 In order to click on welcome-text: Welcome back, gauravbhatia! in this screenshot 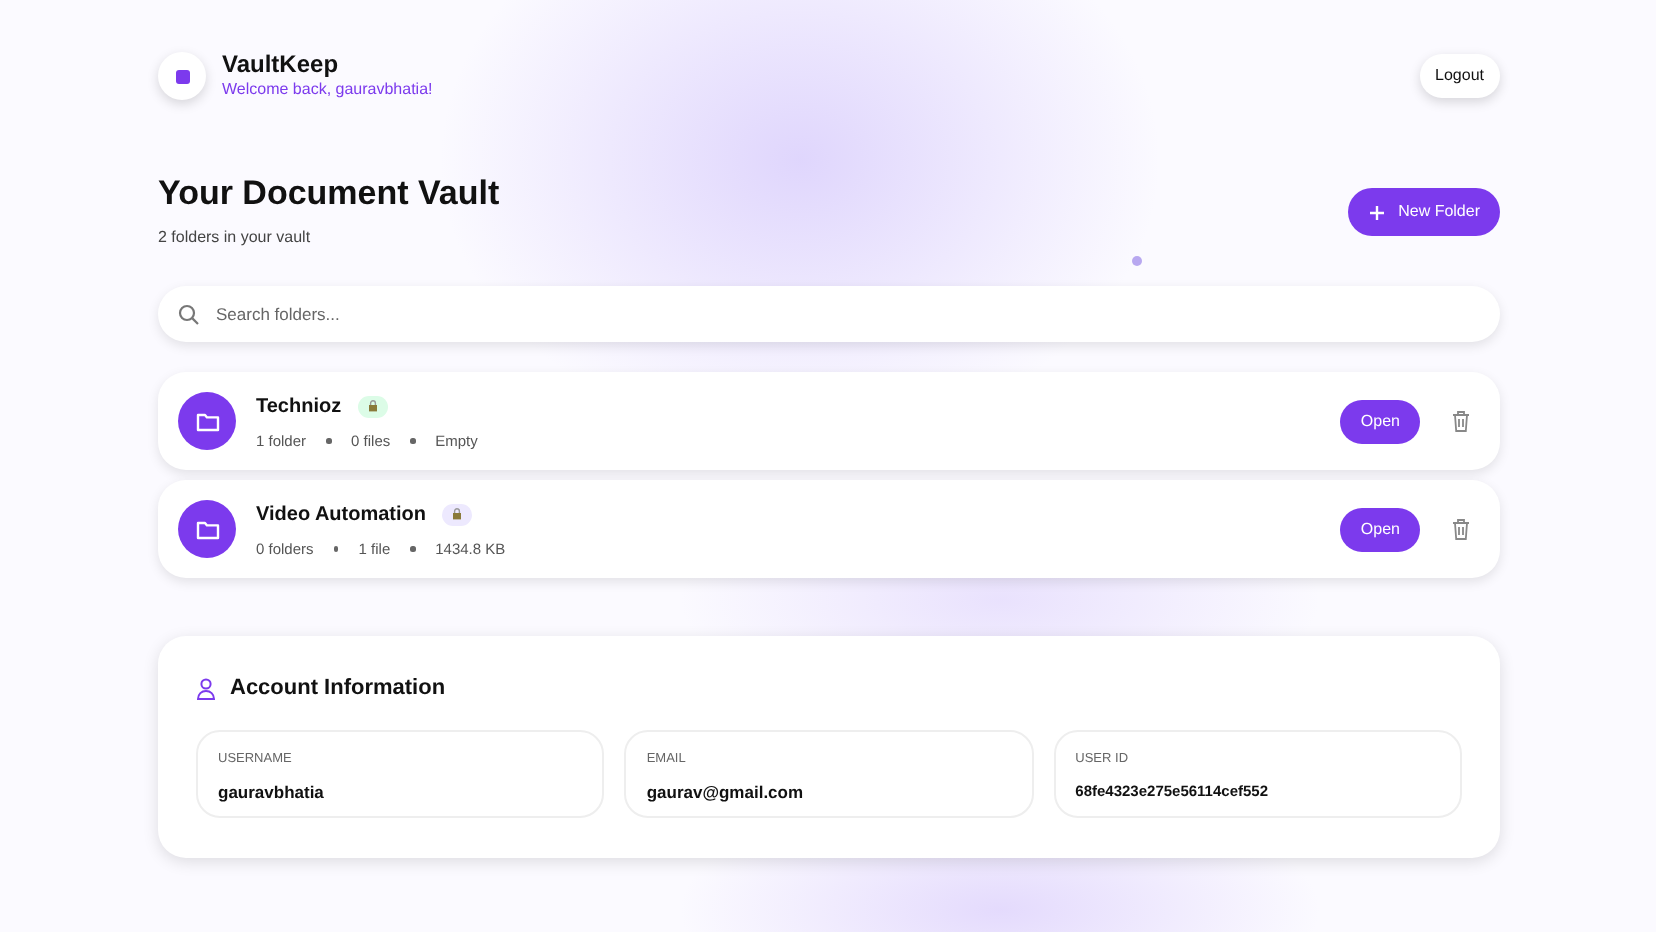, I will do `click(327, 90)`.